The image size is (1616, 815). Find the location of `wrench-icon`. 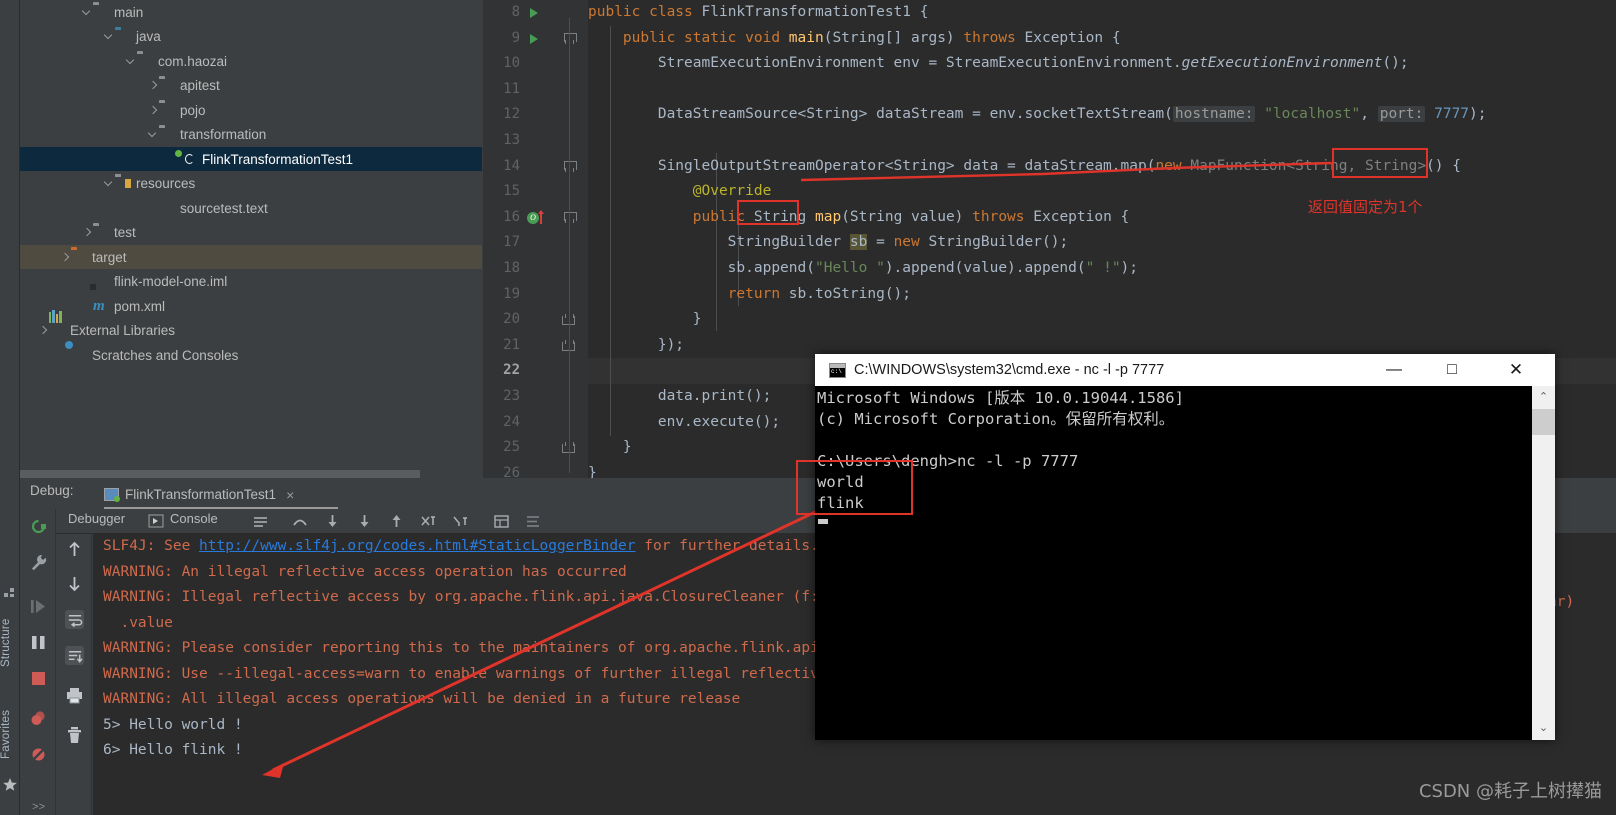

wrench-icon is located at coordinates (38, 562).